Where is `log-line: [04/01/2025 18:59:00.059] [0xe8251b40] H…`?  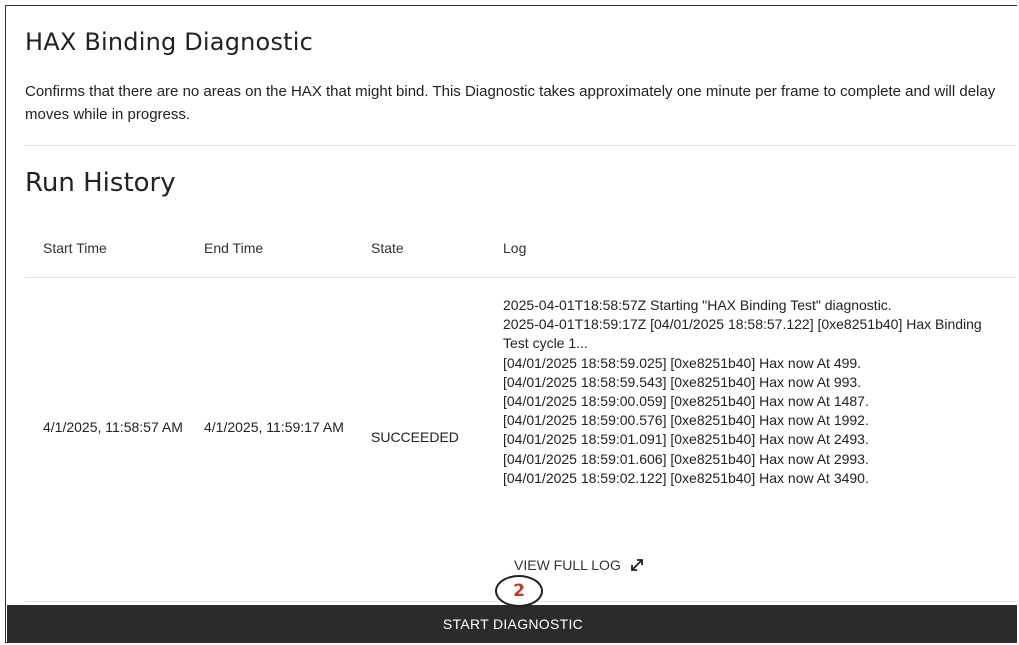
log-line: [04/01/2025 18:59:00.059] [0xe8251b40] H… is located at coordinates (686, 401).